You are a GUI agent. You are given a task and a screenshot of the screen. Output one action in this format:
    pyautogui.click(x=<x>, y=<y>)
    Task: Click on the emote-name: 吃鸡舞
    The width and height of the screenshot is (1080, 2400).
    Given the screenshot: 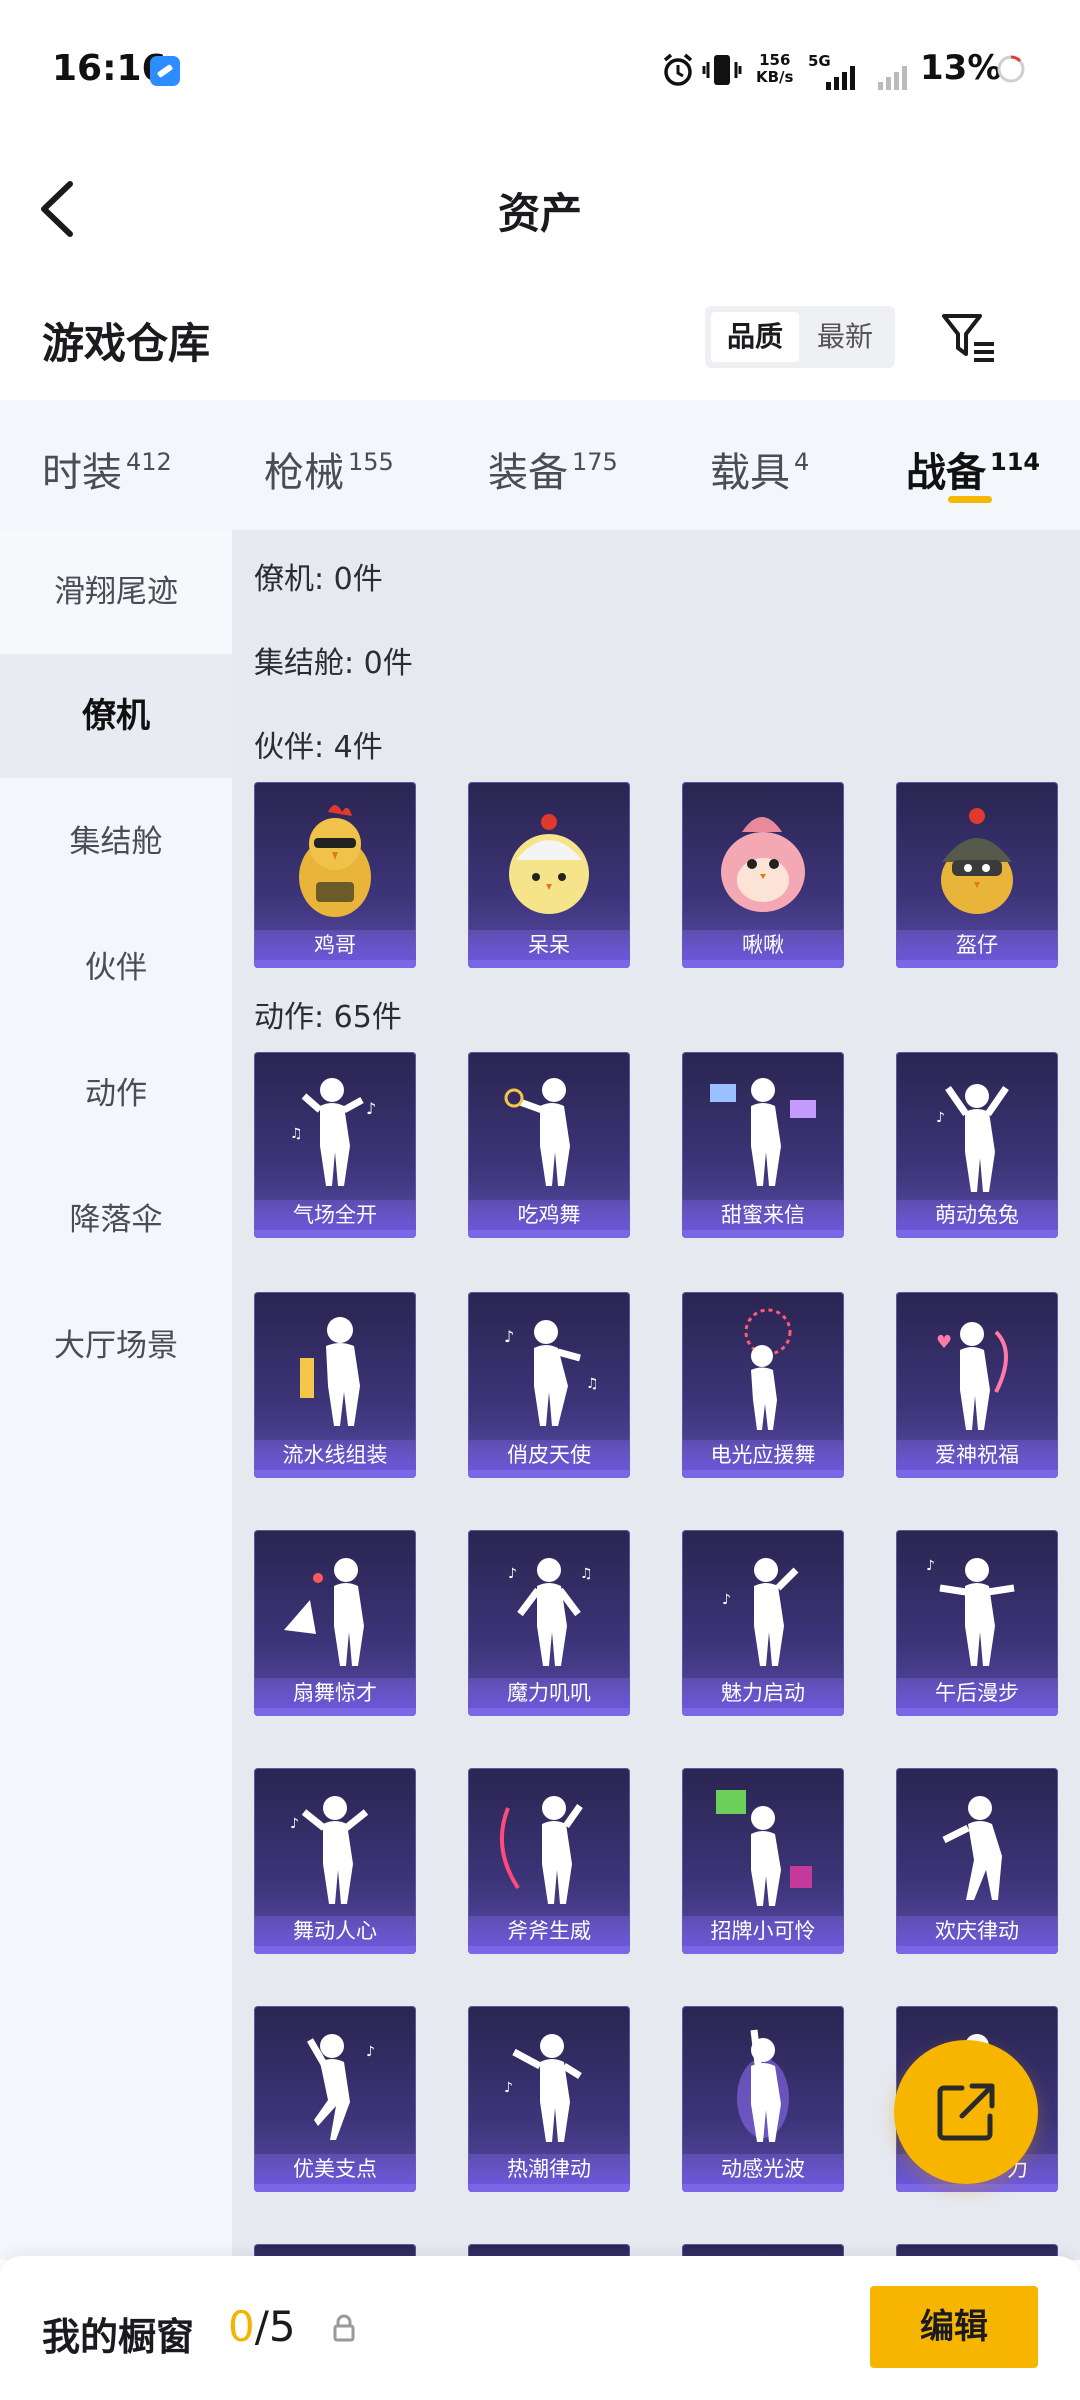 What is the action you would take?
    pyautogui.click(x=549, y=1215)
    